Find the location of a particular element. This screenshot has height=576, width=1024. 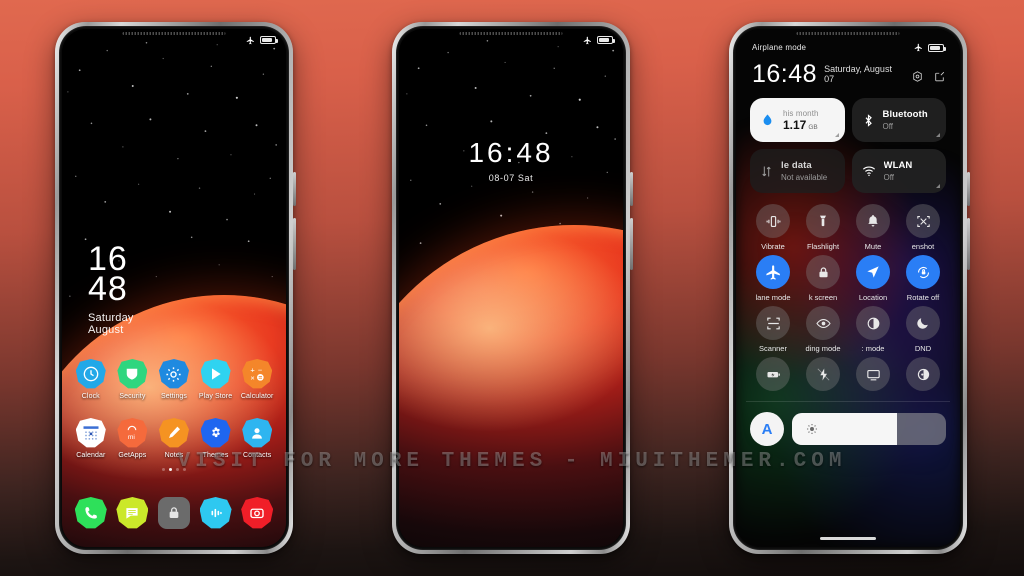

tile-mobile-data: le data Not available is located at coordinates (797, 171).